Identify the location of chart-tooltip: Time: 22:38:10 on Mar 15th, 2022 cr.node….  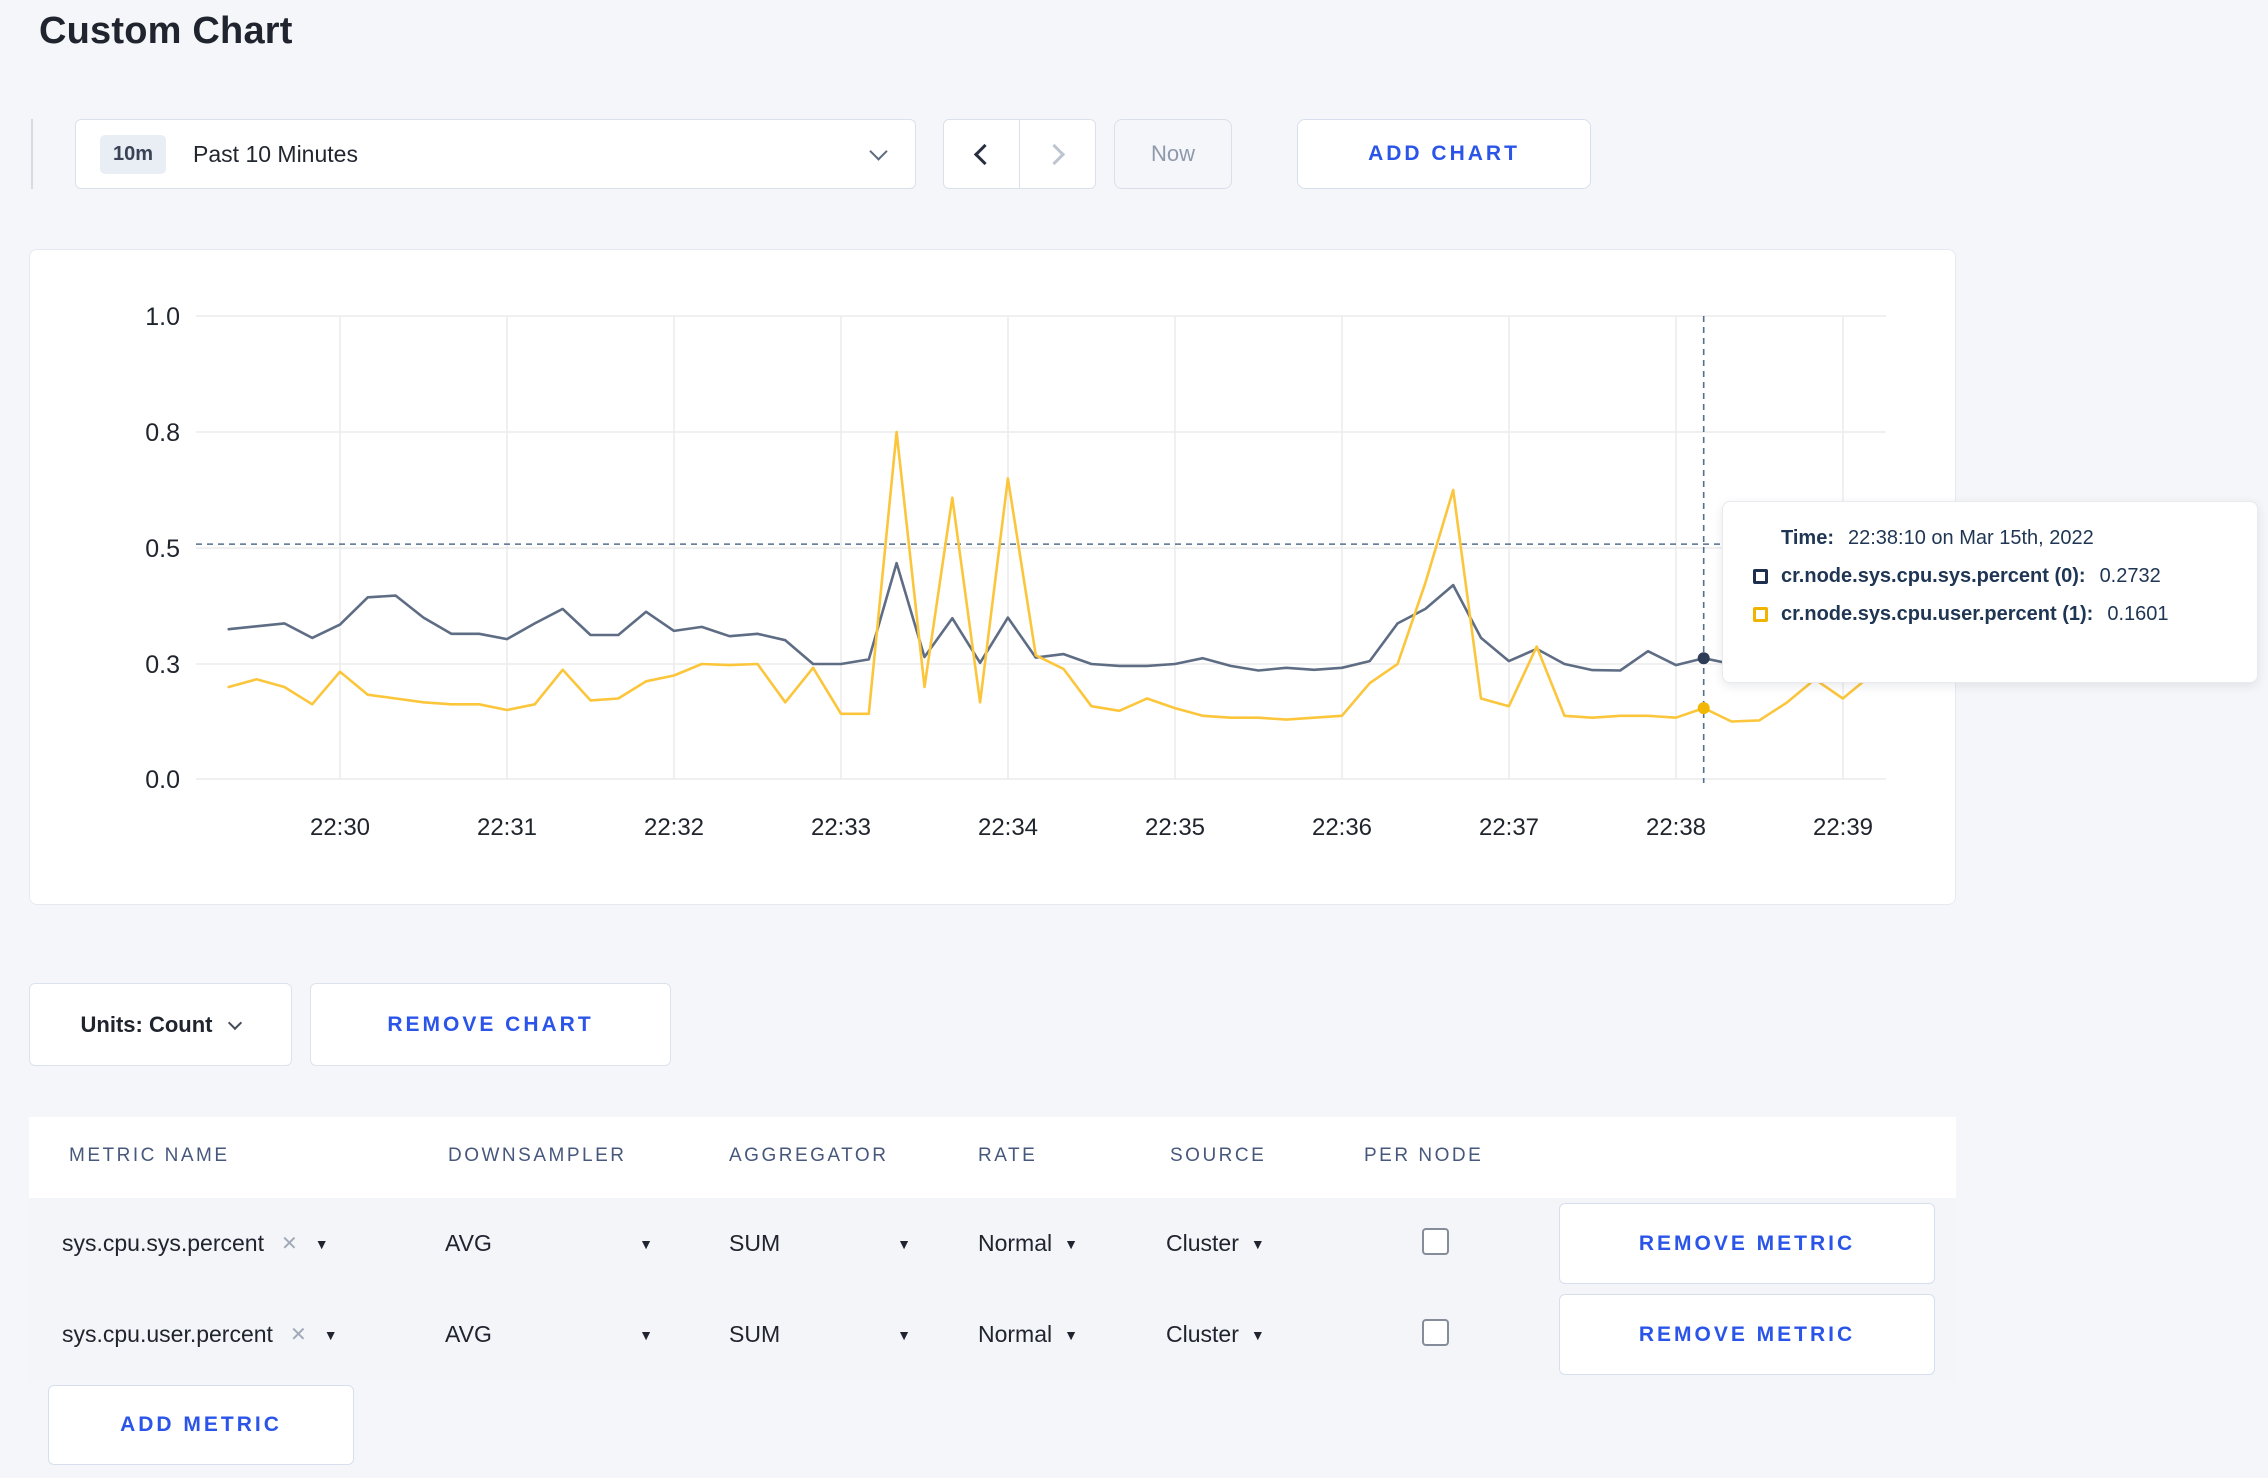
(1990, 592).